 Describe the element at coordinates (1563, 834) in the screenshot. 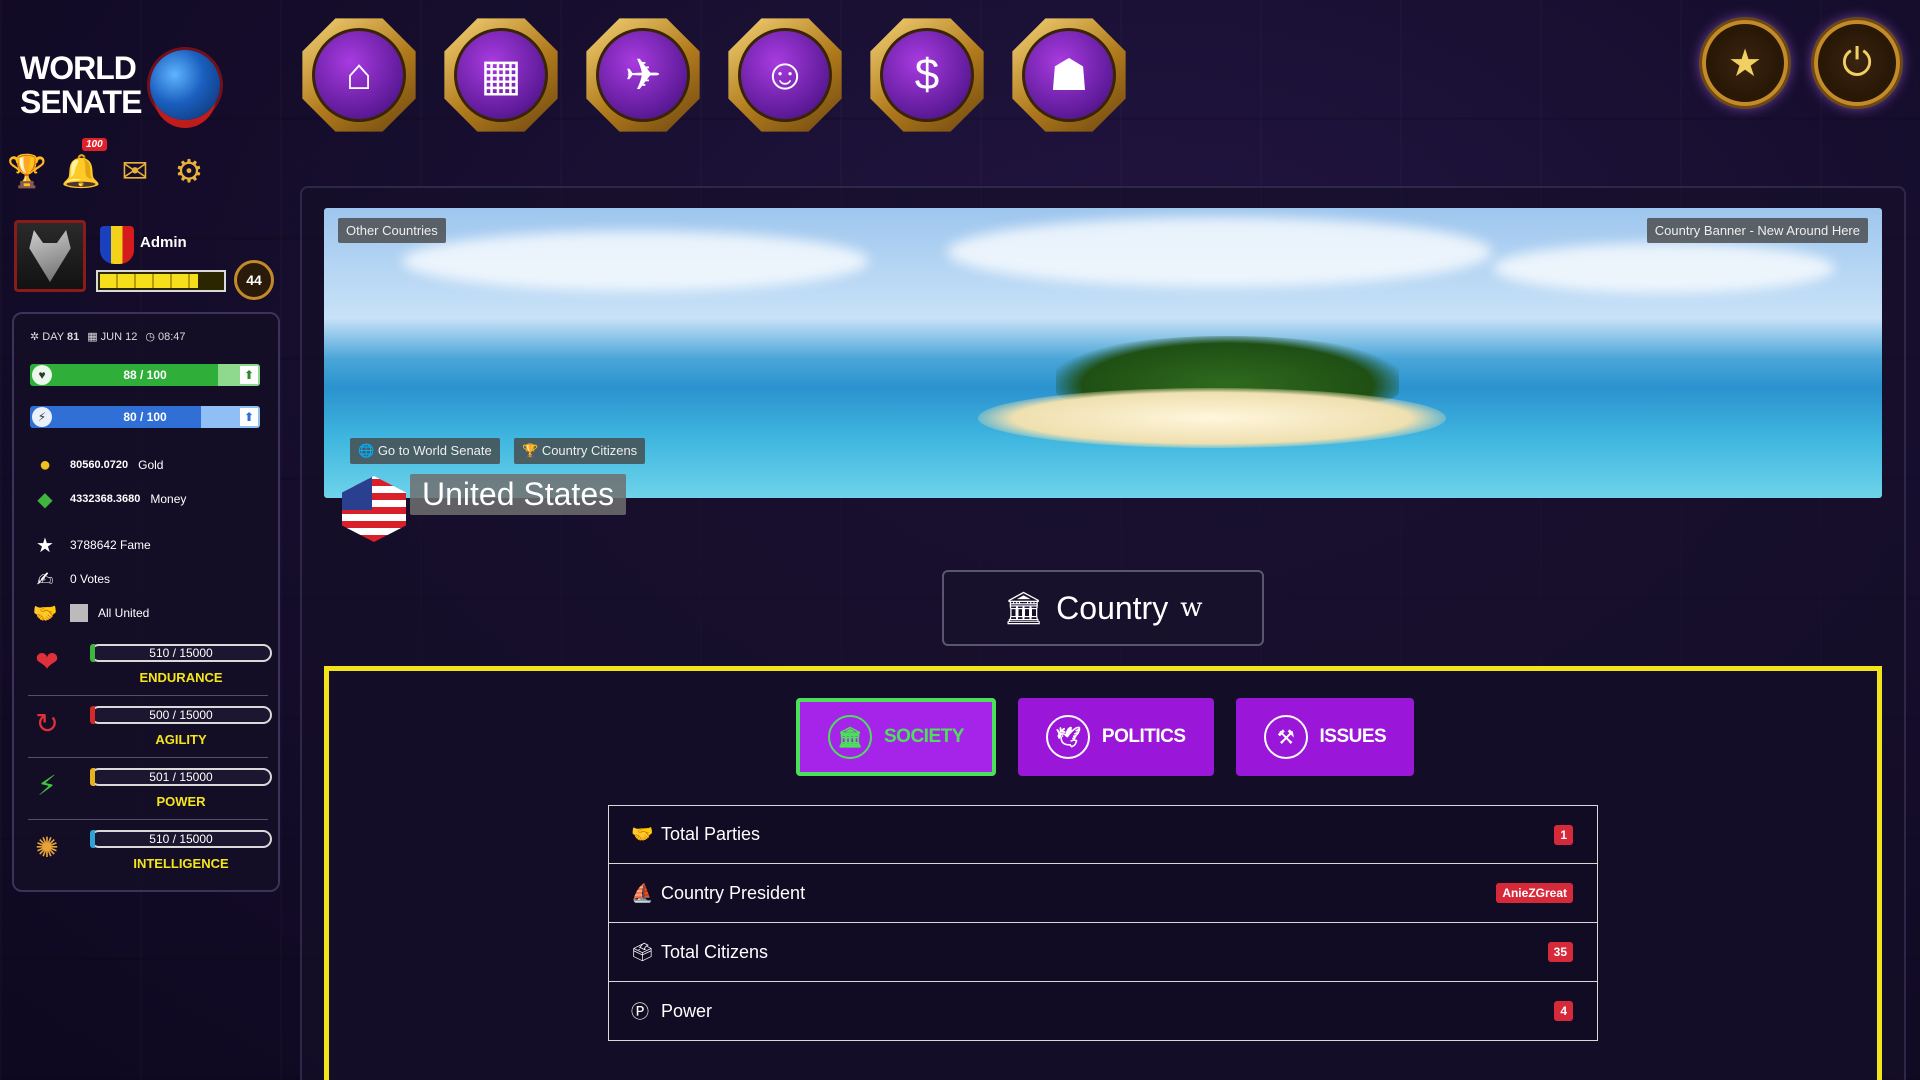

I see `info-badge: 1` at that location.